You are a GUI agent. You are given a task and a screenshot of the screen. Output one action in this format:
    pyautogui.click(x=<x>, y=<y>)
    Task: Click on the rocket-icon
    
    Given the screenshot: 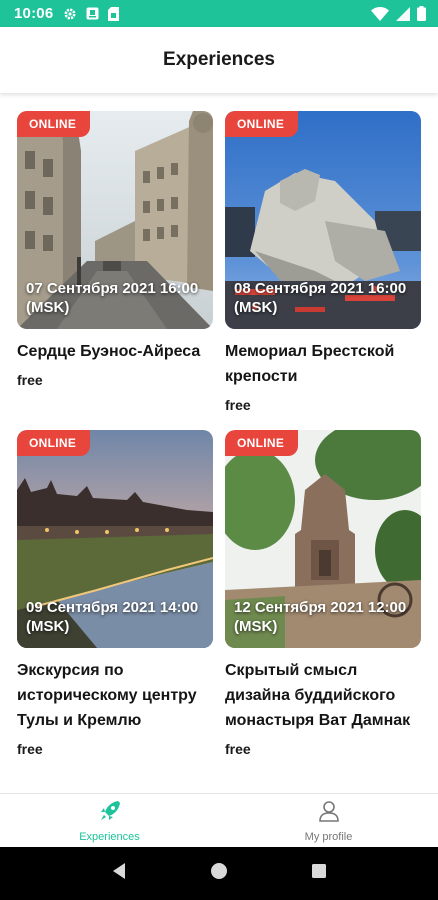 What is the action you would take?
    pyautogui.click(x=110, y=813)
    